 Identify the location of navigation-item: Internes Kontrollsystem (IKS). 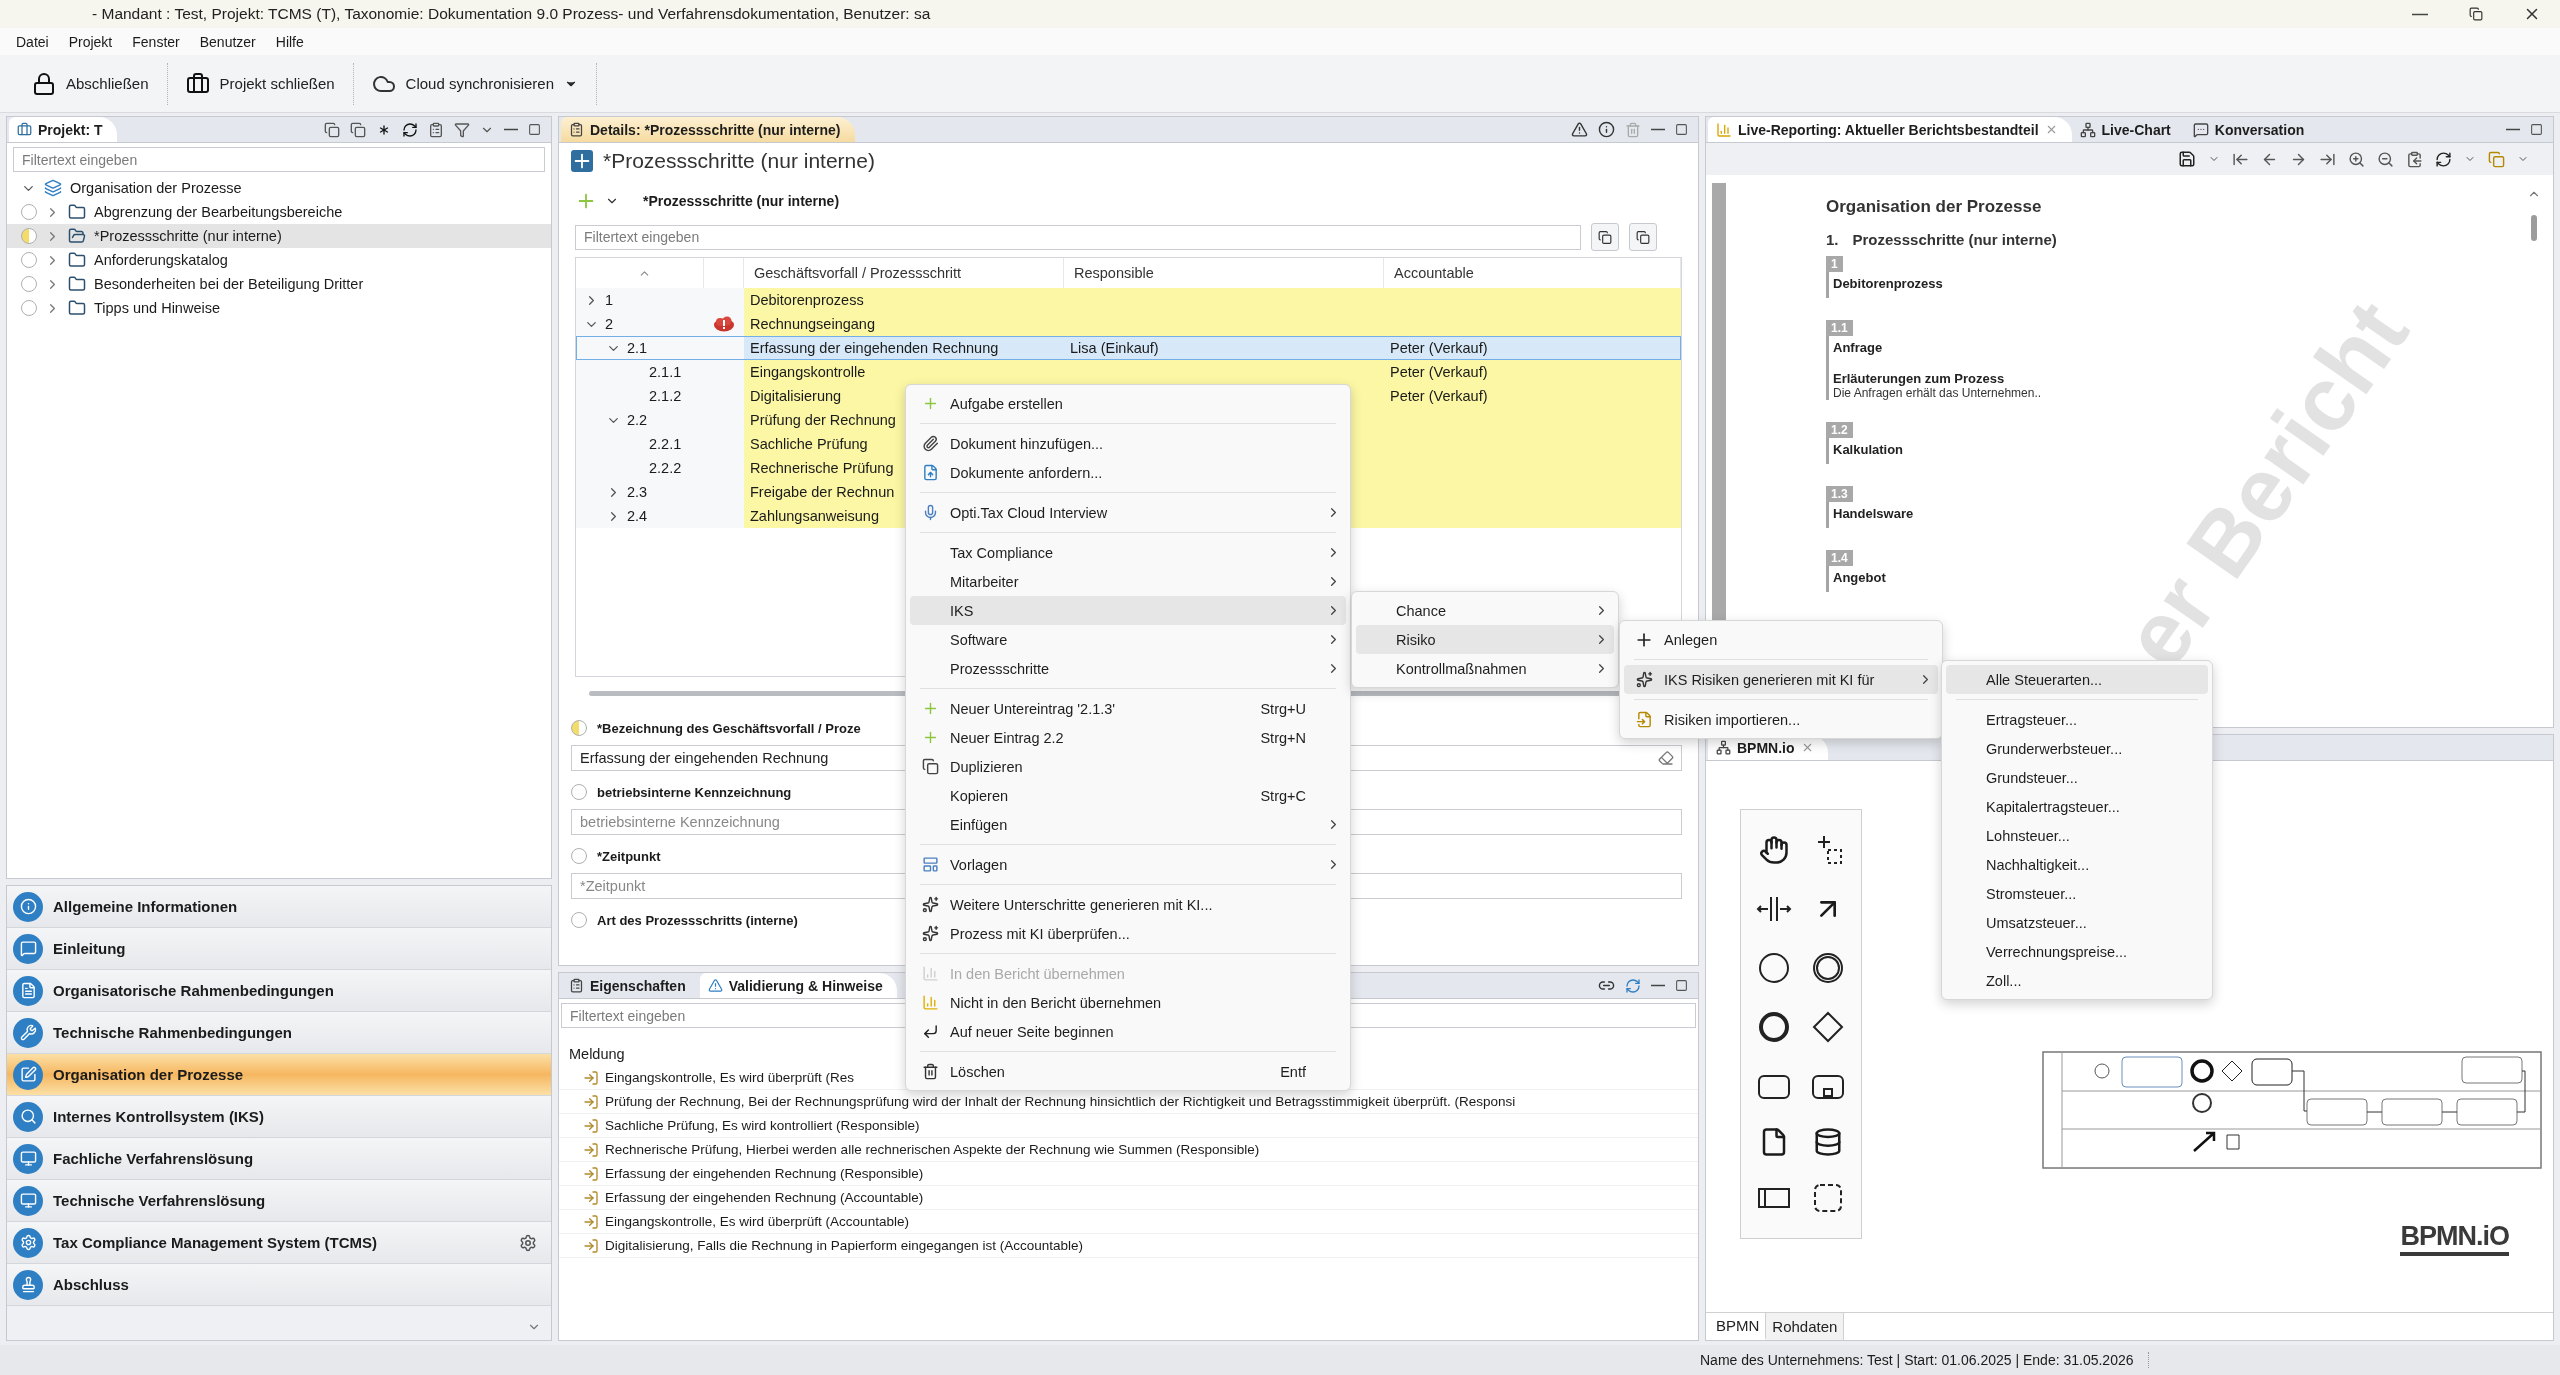
(279, 1117).